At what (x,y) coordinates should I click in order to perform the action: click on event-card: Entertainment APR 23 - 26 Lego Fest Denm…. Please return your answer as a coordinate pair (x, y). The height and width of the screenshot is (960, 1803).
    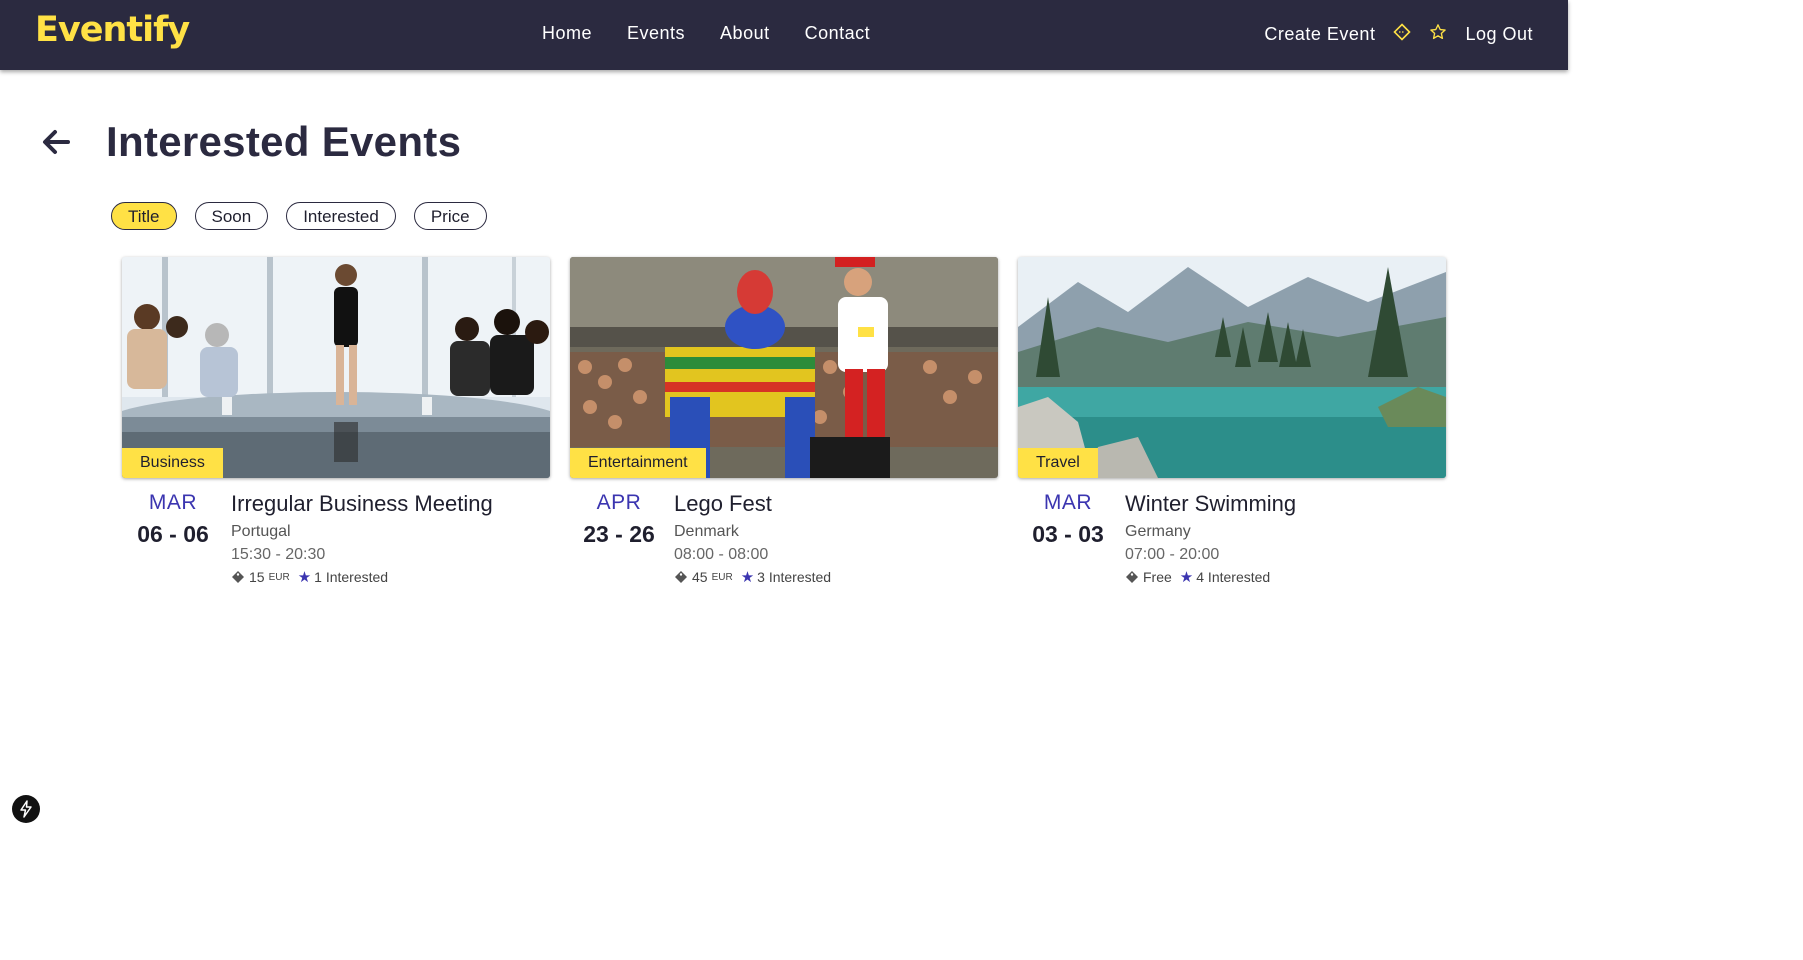
    Looking at the image, I should click on (784, 421).